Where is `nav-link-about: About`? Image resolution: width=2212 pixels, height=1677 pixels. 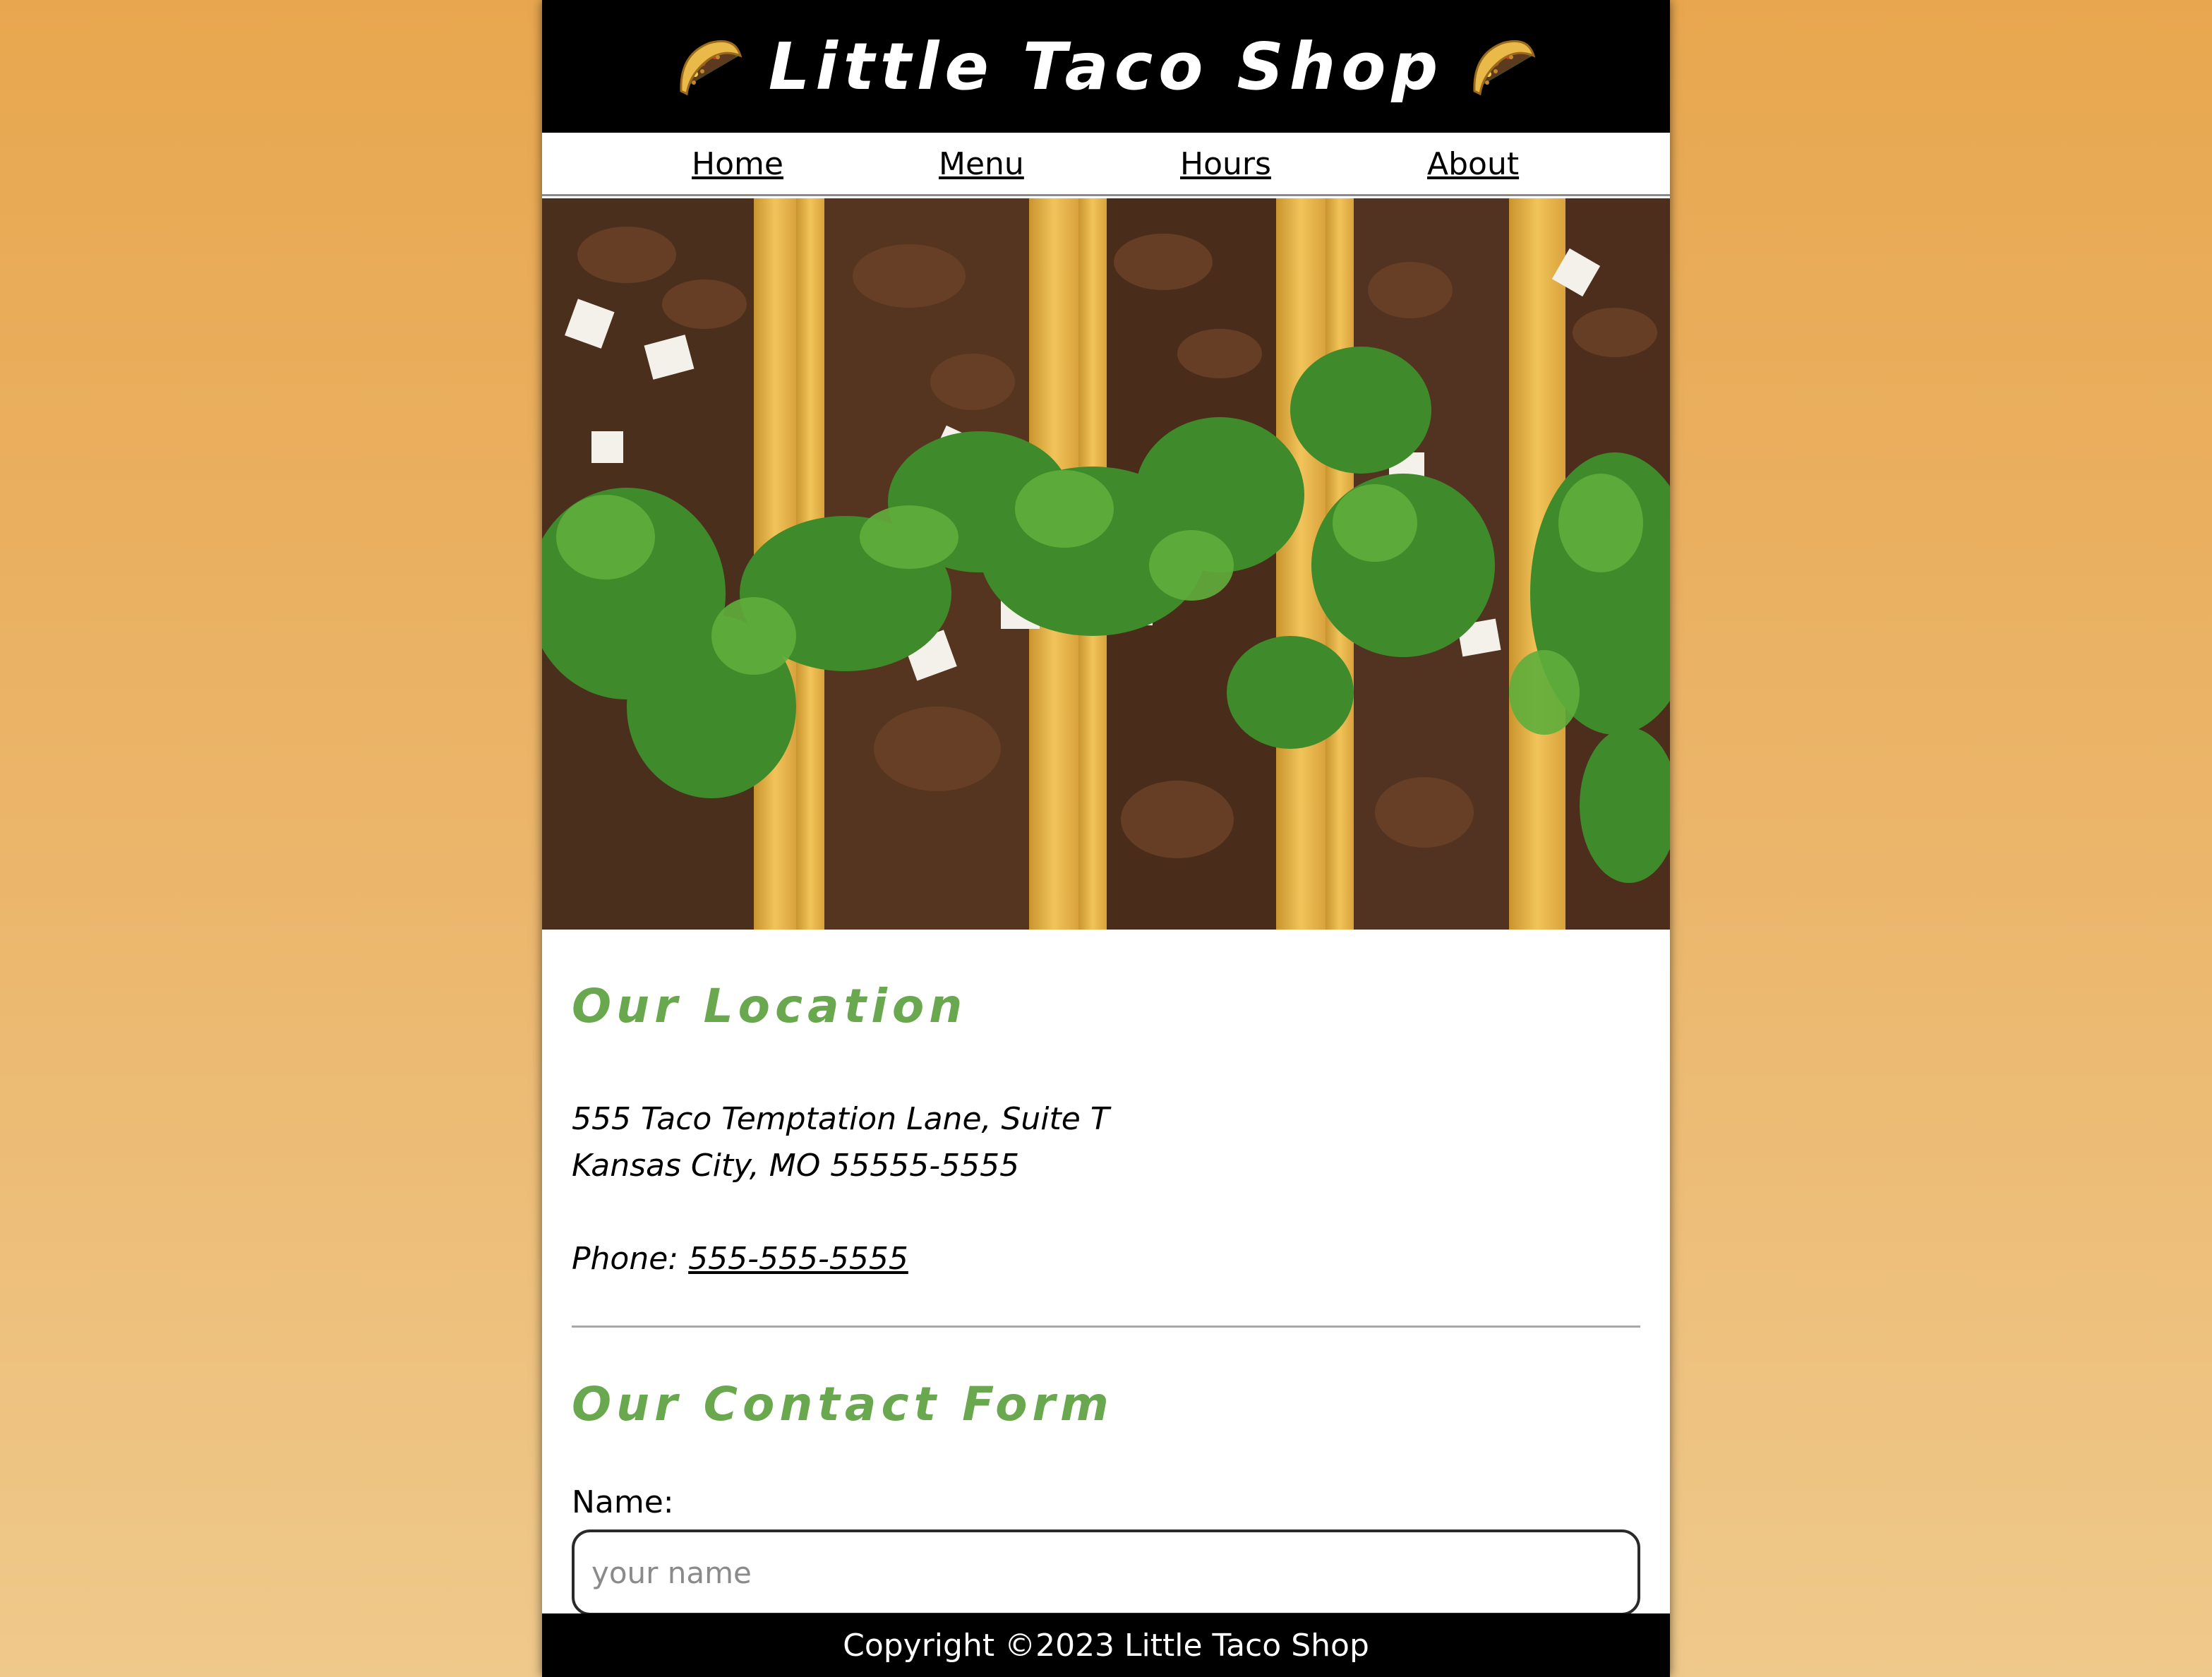 nav-link-about: About is located at coordinates (1473, 164).